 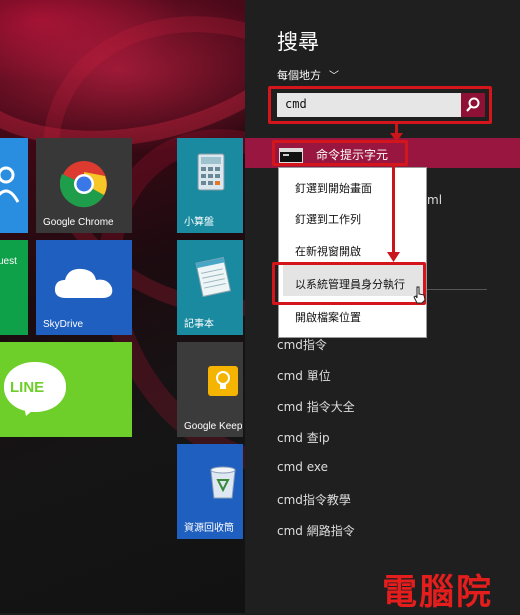 I want to click on partial-tile-green: uest, so click(x=14, y=287).